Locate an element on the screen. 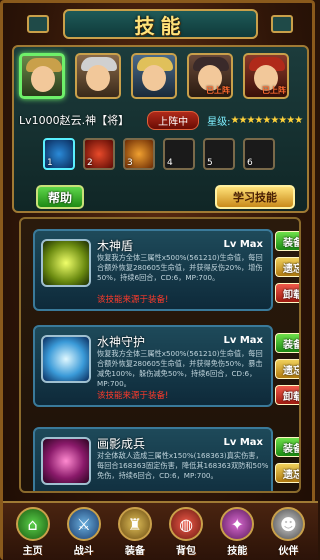  skill-slot-2: 2 is located at coordinates (99, 154).